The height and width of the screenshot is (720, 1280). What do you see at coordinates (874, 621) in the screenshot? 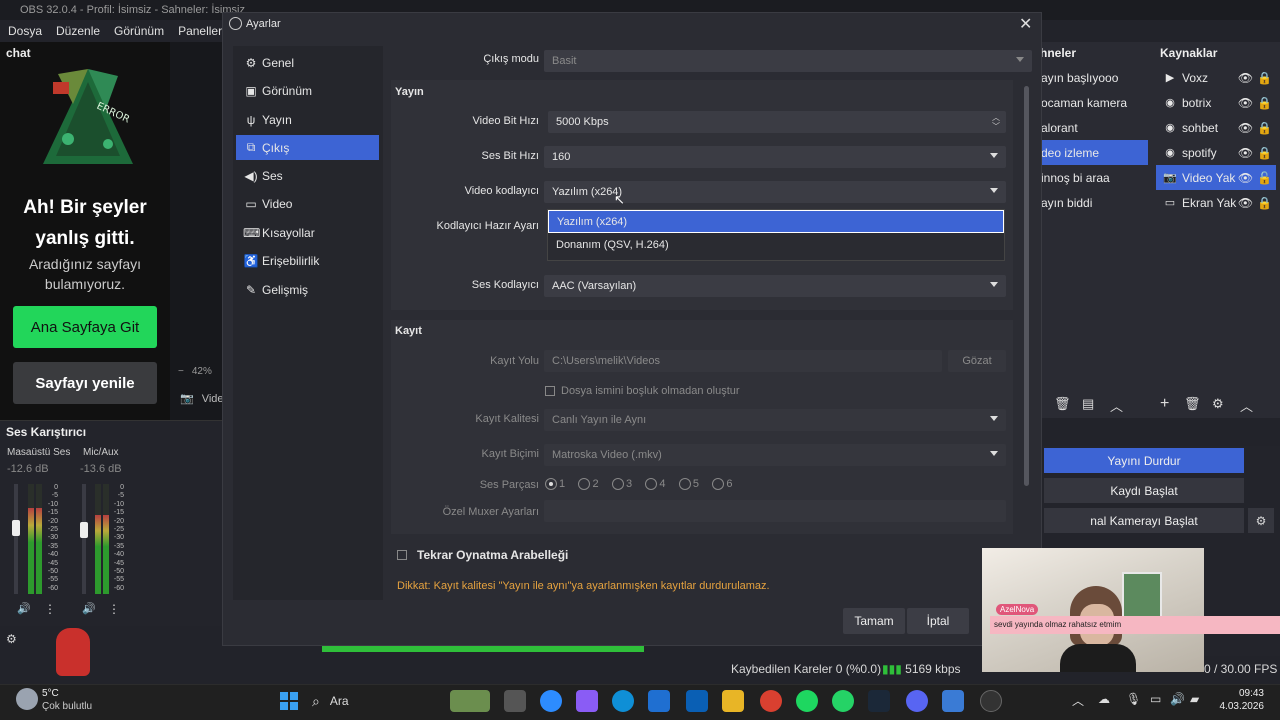
I see `ok-button: Tamam` at bounding box center [874, 621].